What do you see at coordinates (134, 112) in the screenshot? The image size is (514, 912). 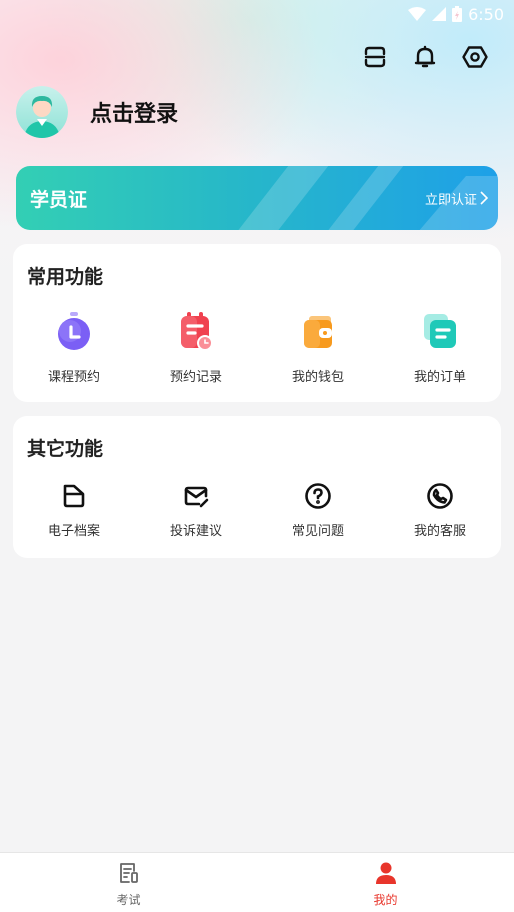 I see `login-link: 点击登录` at bounding box center [134, 112].